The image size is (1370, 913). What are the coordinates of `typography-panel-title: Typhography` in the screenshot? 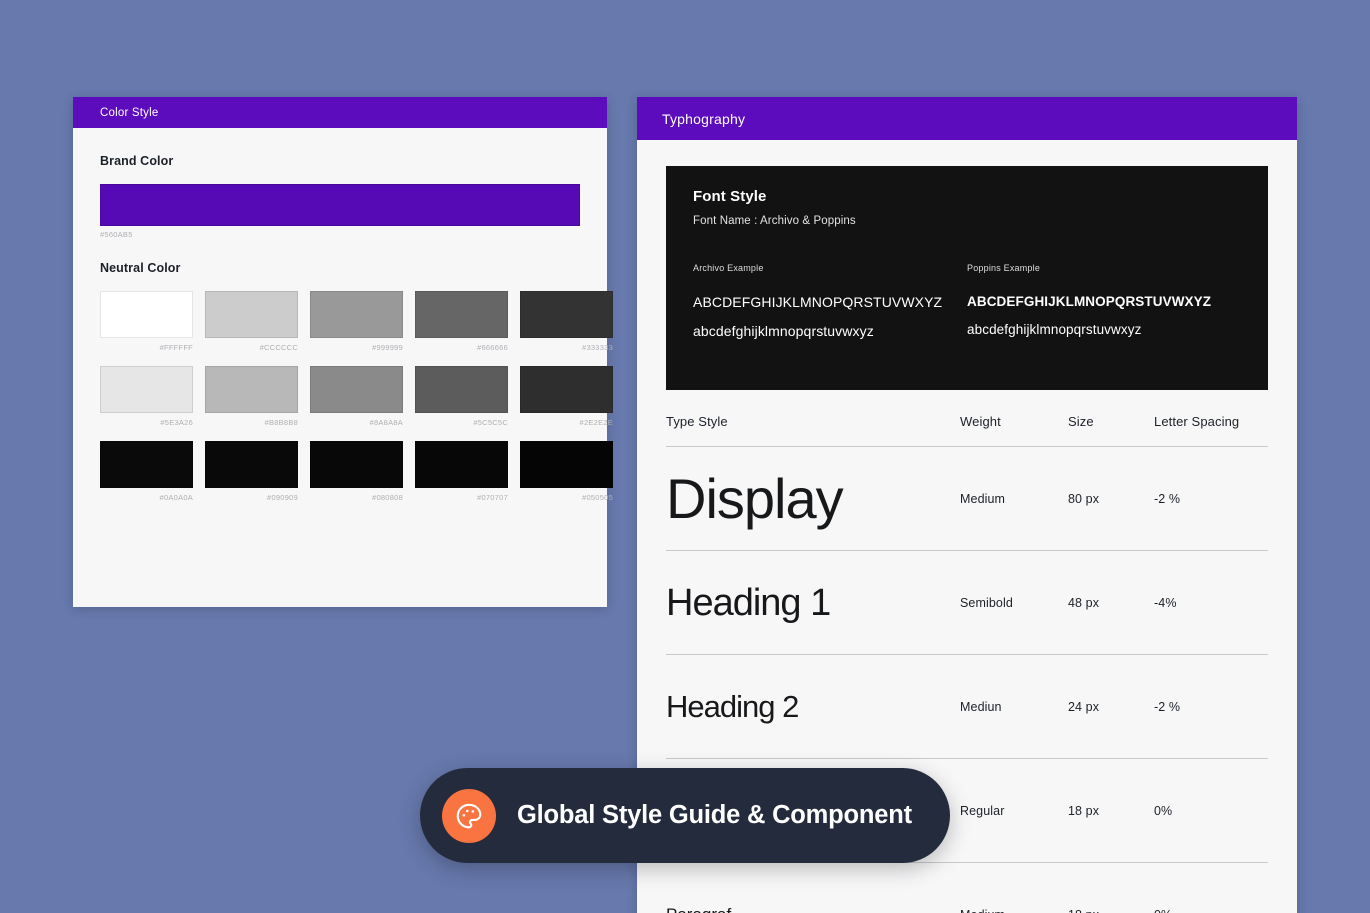 It's located at (704, 118).